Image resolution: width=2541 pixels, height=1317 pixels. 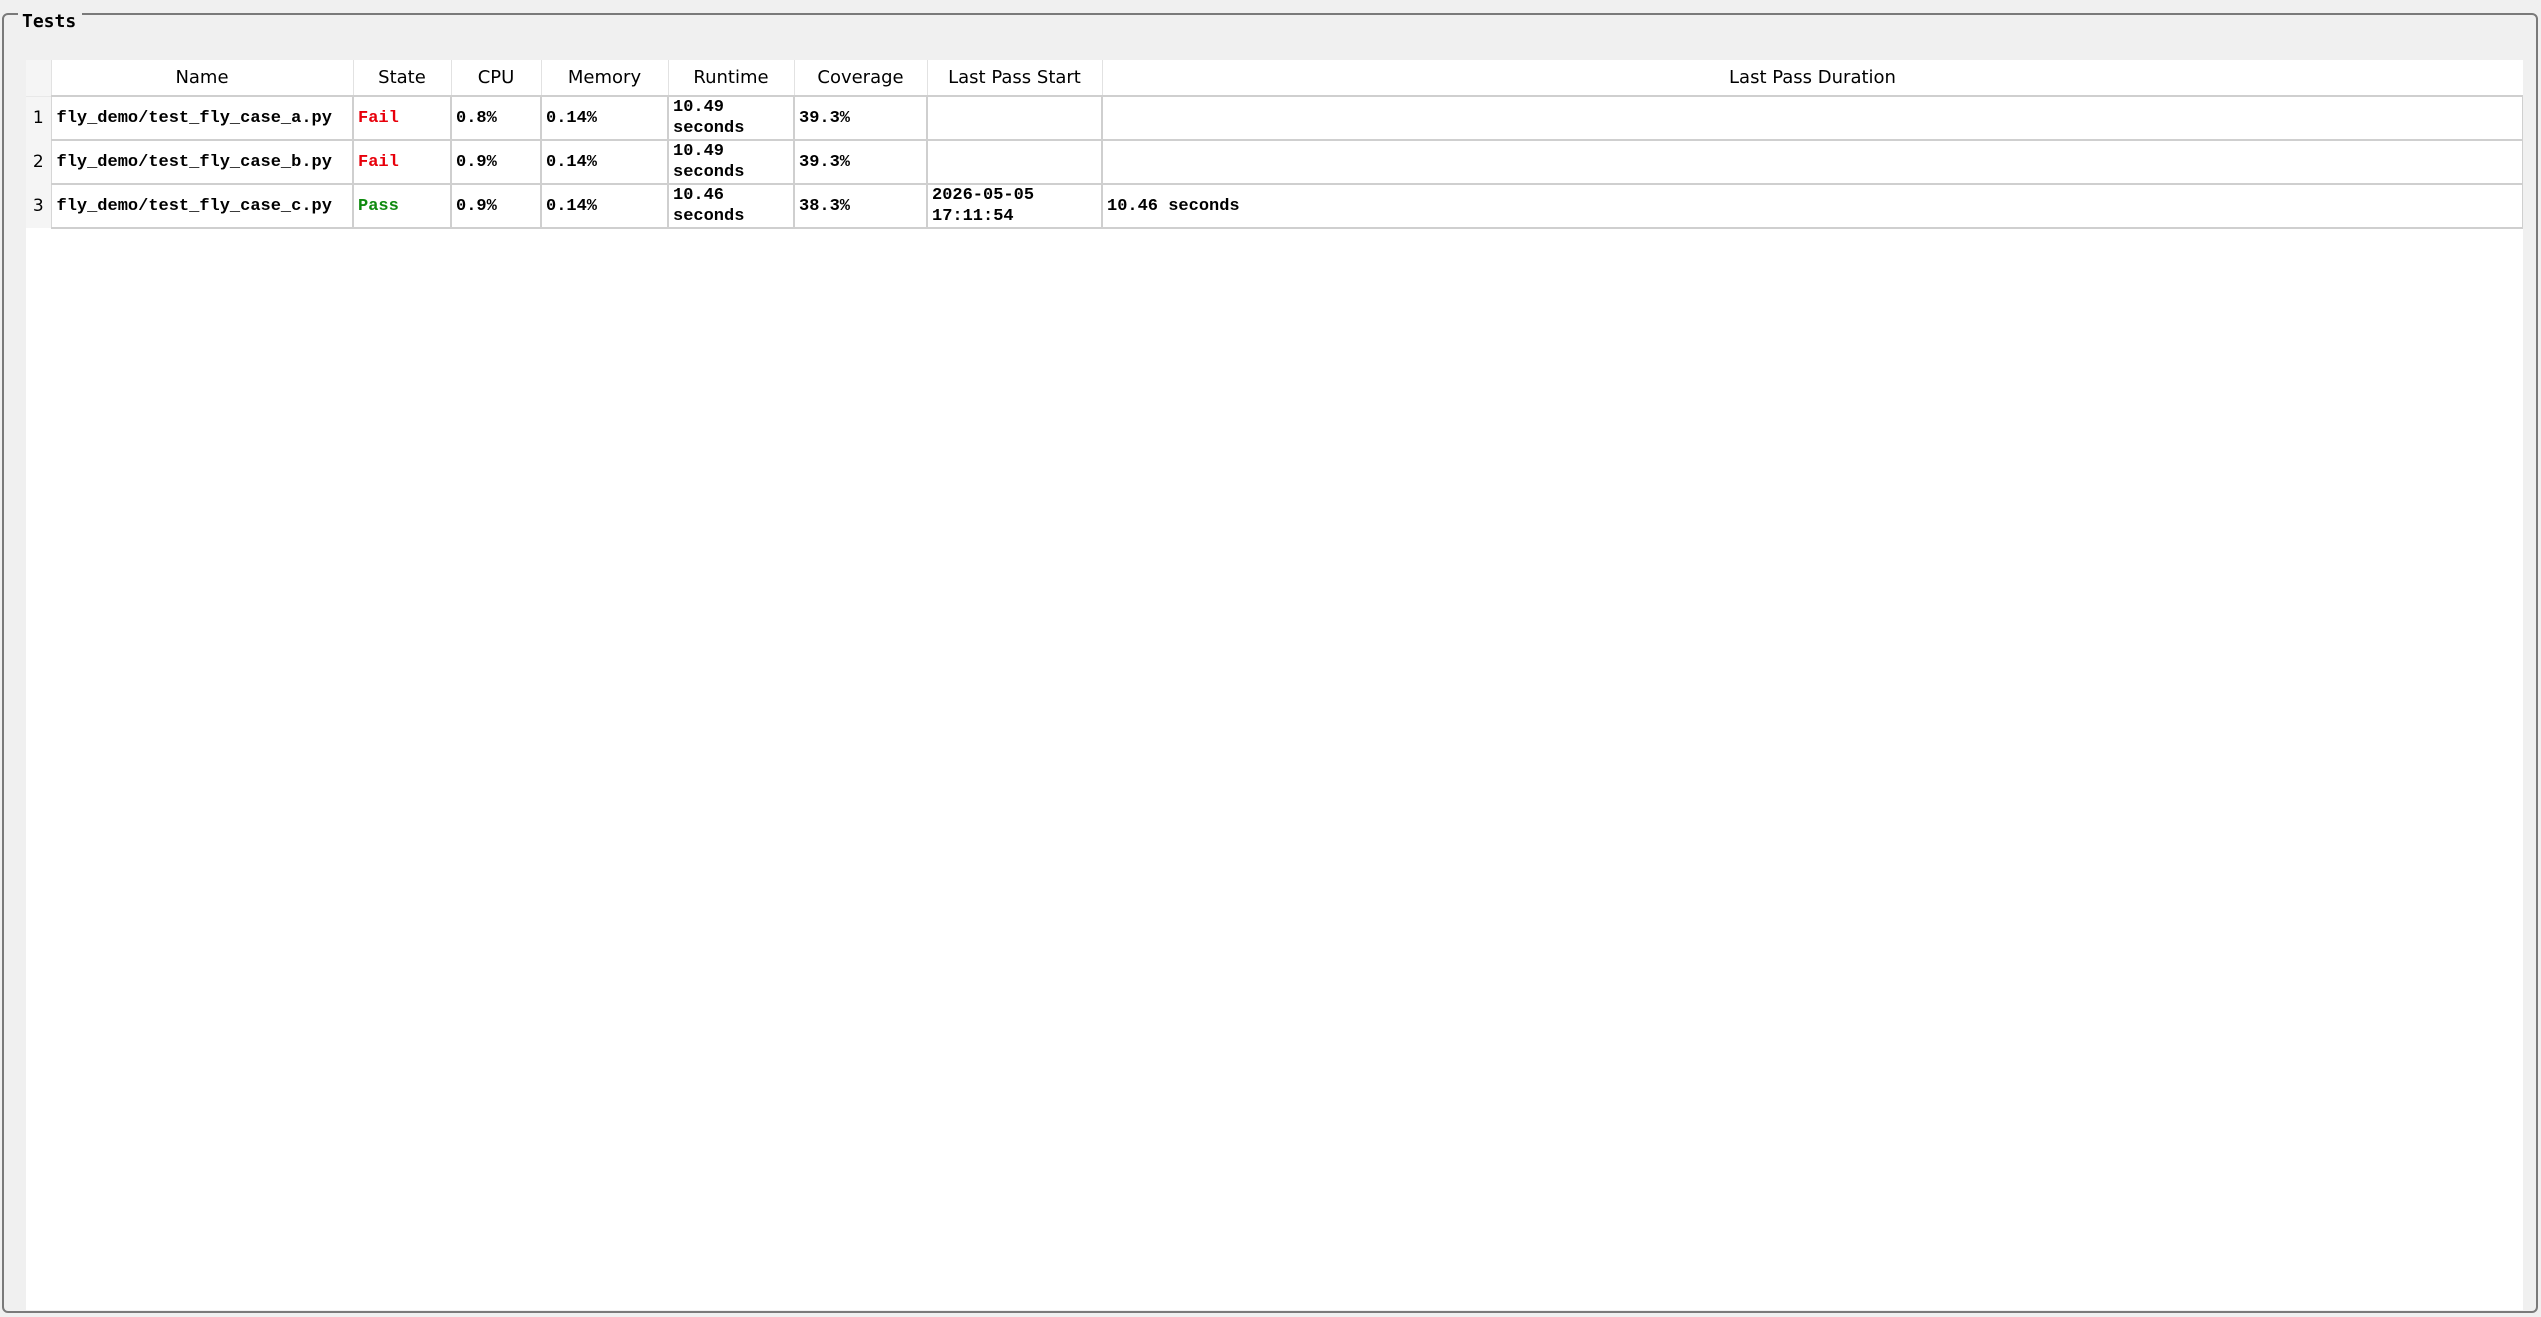 What do you see at coordinates (1015, 78) in the screenshot?
I see `column-header-last-pass-start: Last Pass Start` at bounding box center [1015, 78].